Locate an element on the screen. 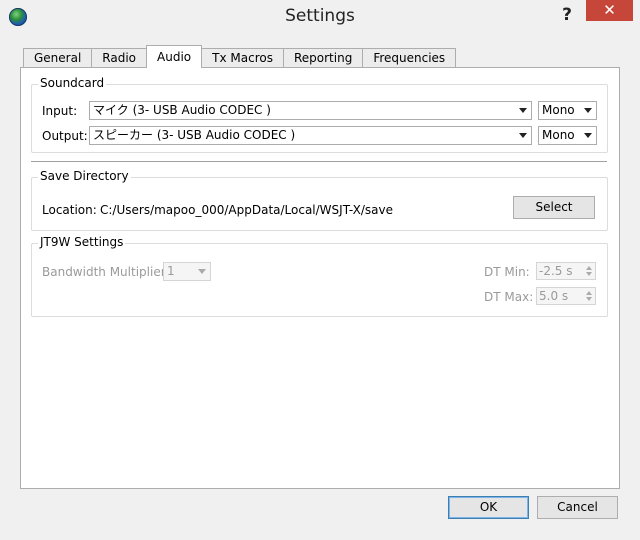 The height and width of the screenshot is (540, 640). output-channel-select: Mono is located at coordinates (567, 135).